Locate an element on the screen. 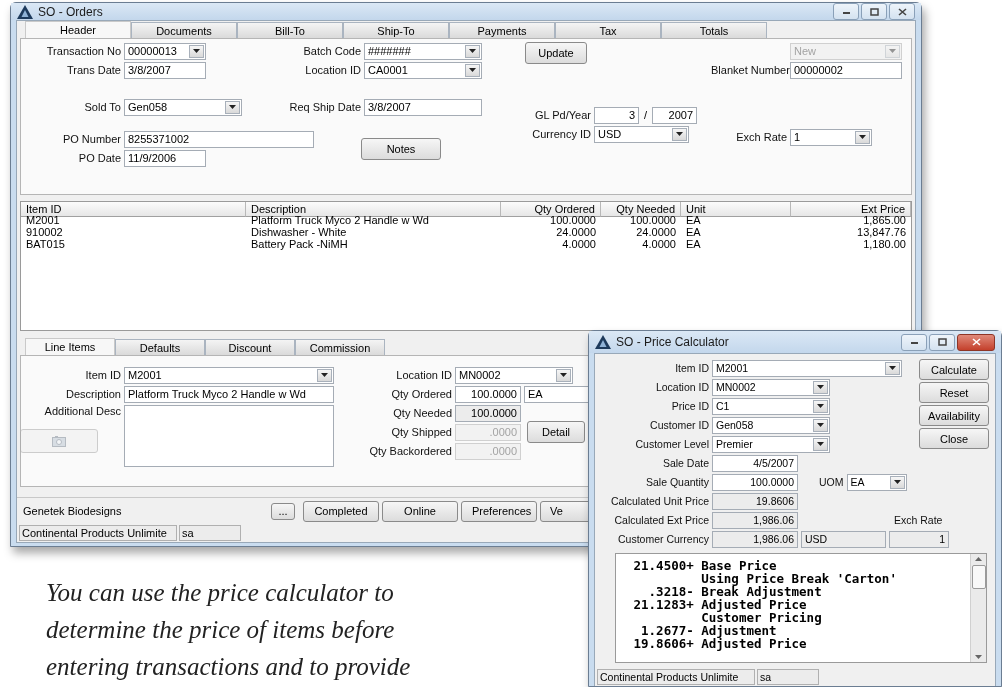 This screenshot has height=687, width=1002. field-label: Trans Date is located at coordinates (93, 70).